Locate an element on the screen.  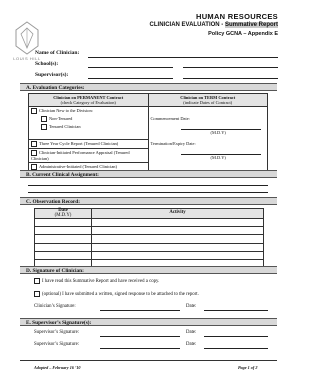
section-c-title: C. Observation Record: is located at coordinates (148, 201).